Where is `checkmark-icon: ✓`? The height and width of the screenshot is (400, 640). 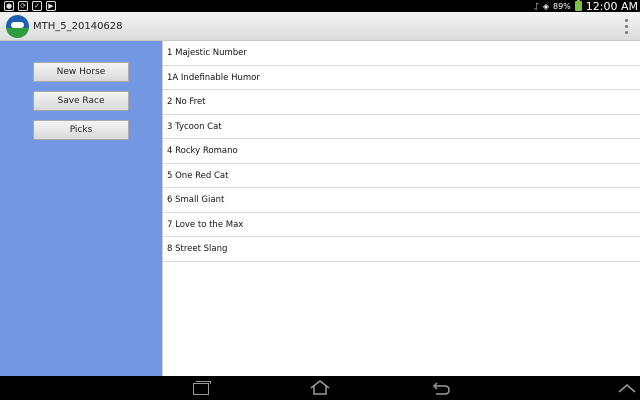 checkmark-icon: ✓ is located at coordinates (37, 6).